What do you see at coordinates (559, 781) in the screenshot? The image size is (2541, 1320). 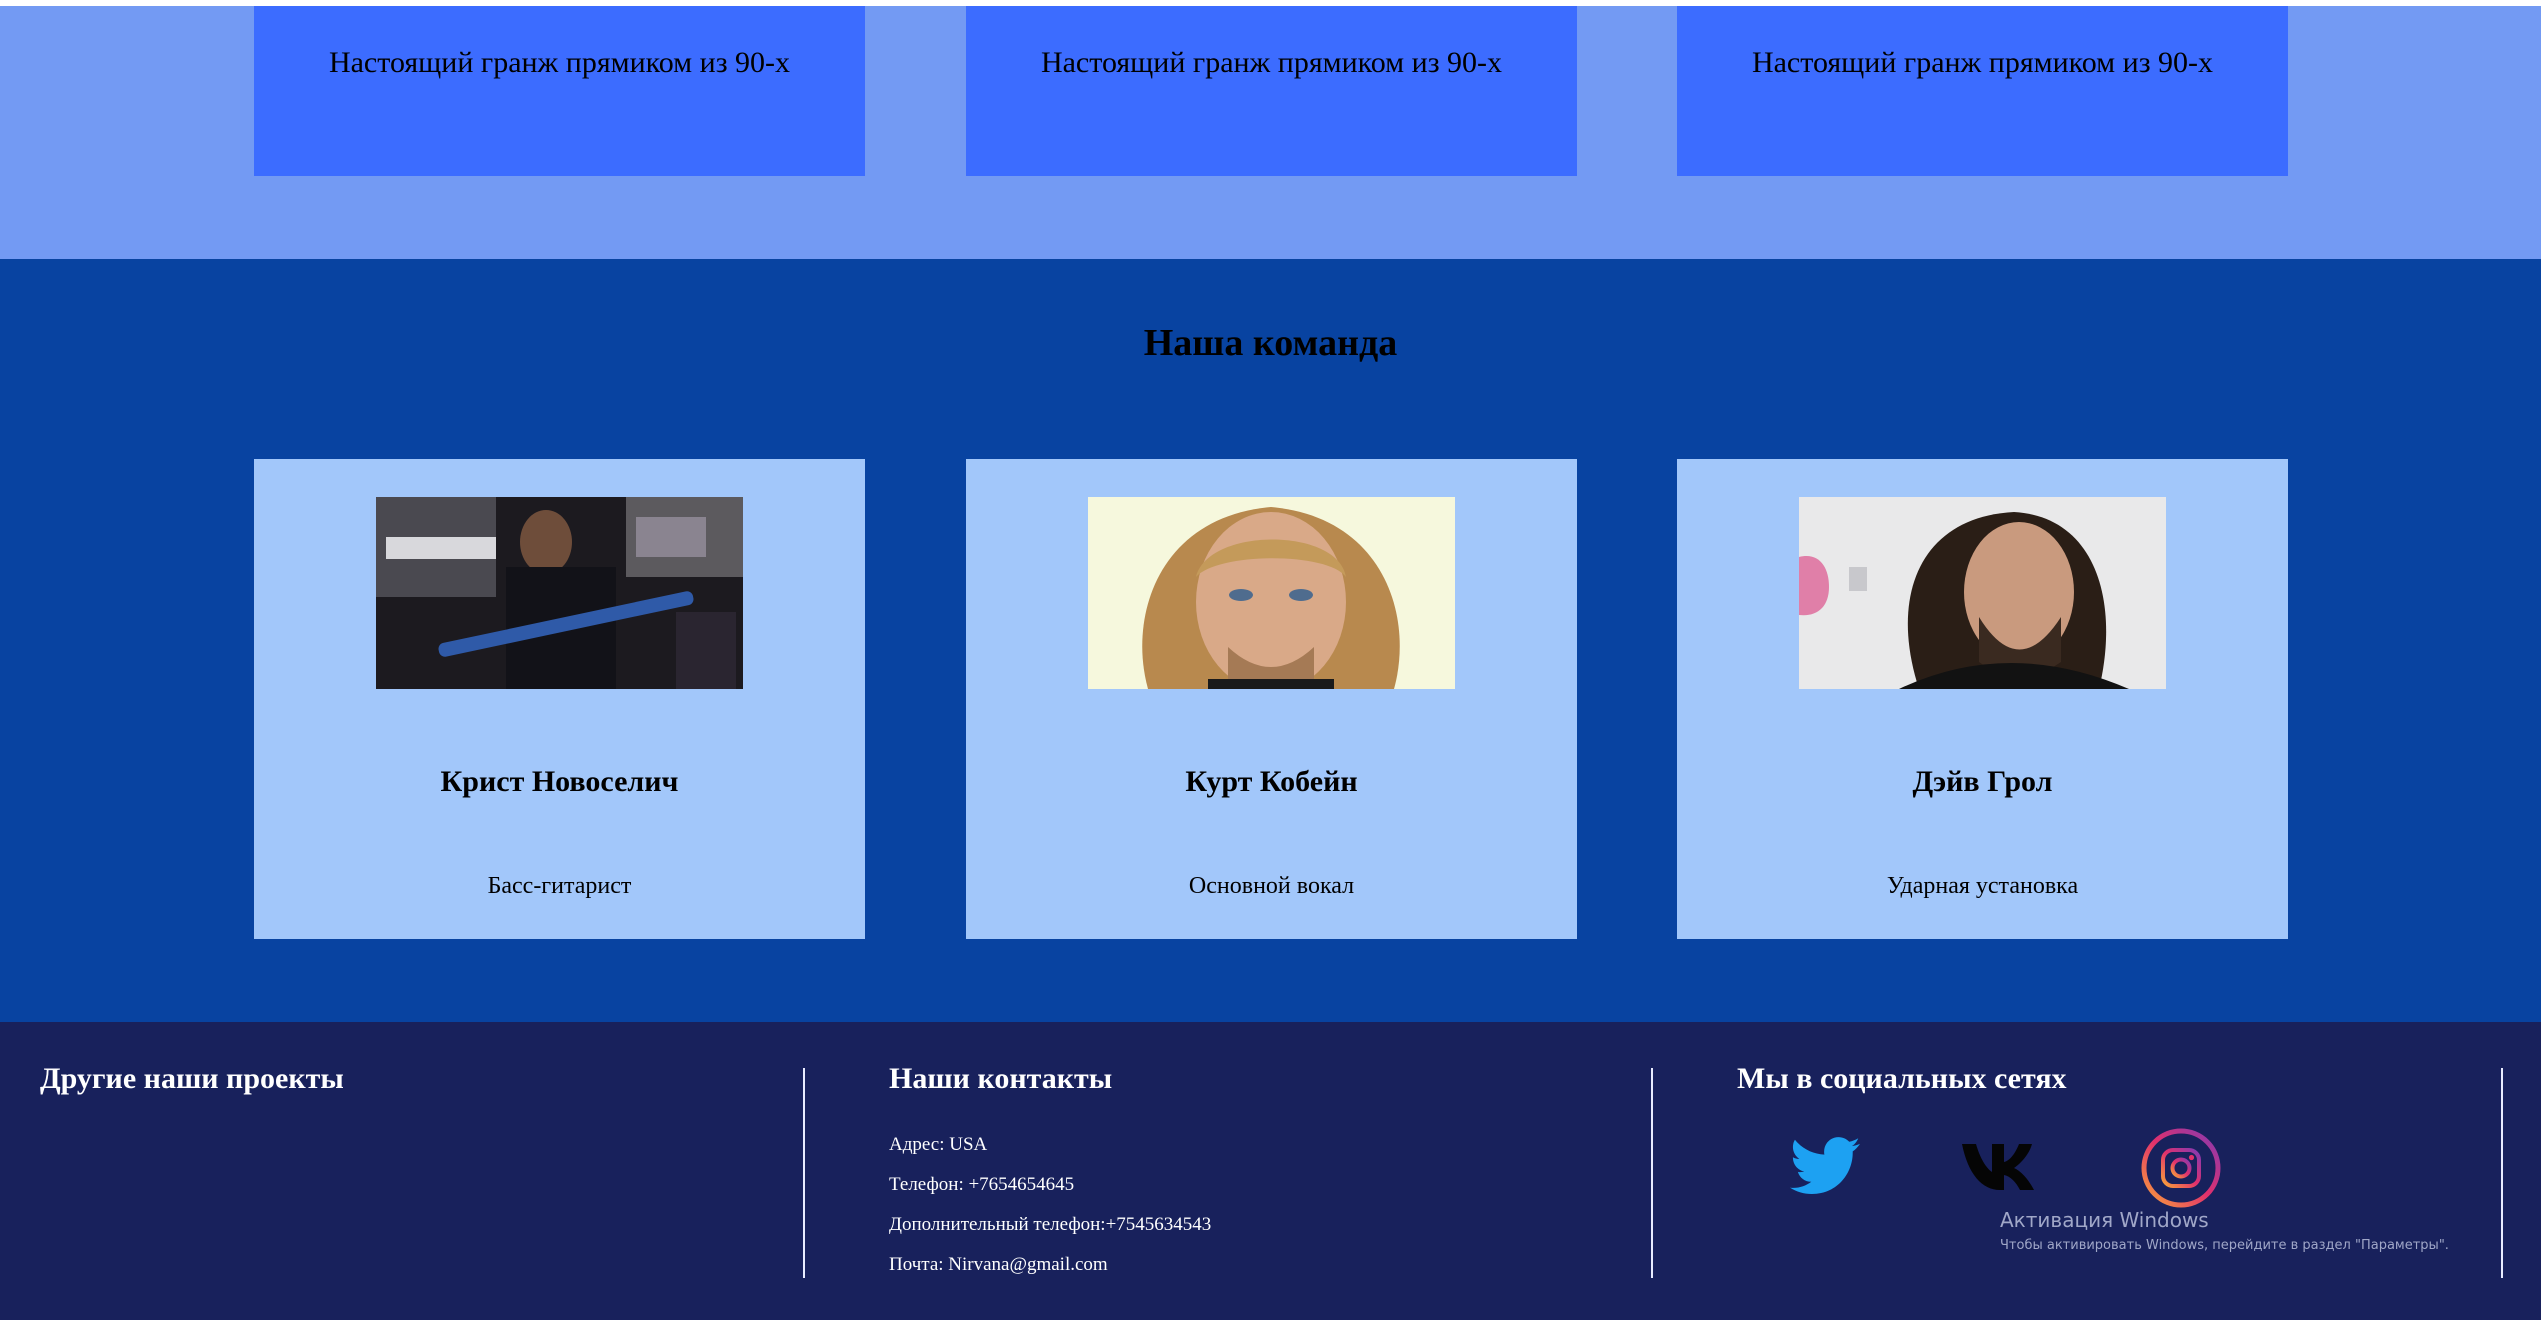 I see `member-name: Крист Новоселич` at bounding box center [559, 781].